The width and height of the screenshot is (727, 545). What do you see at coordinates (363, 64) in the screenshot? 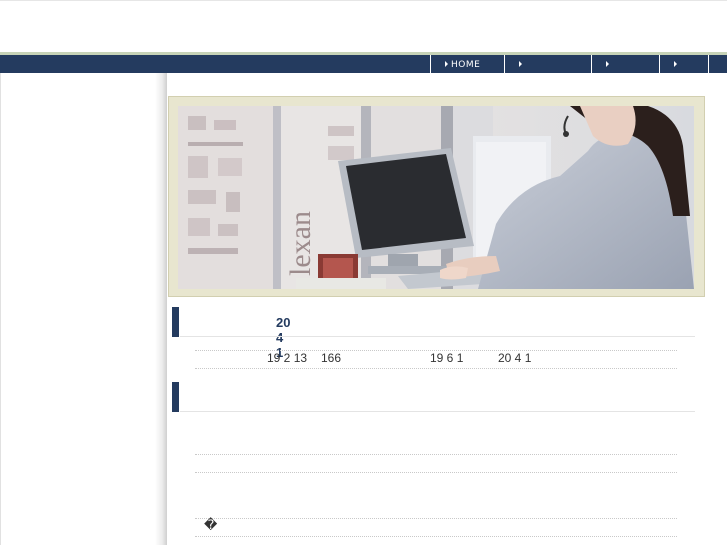
I see `top-nav-bar: HOME` at bounding box center [363, 64].